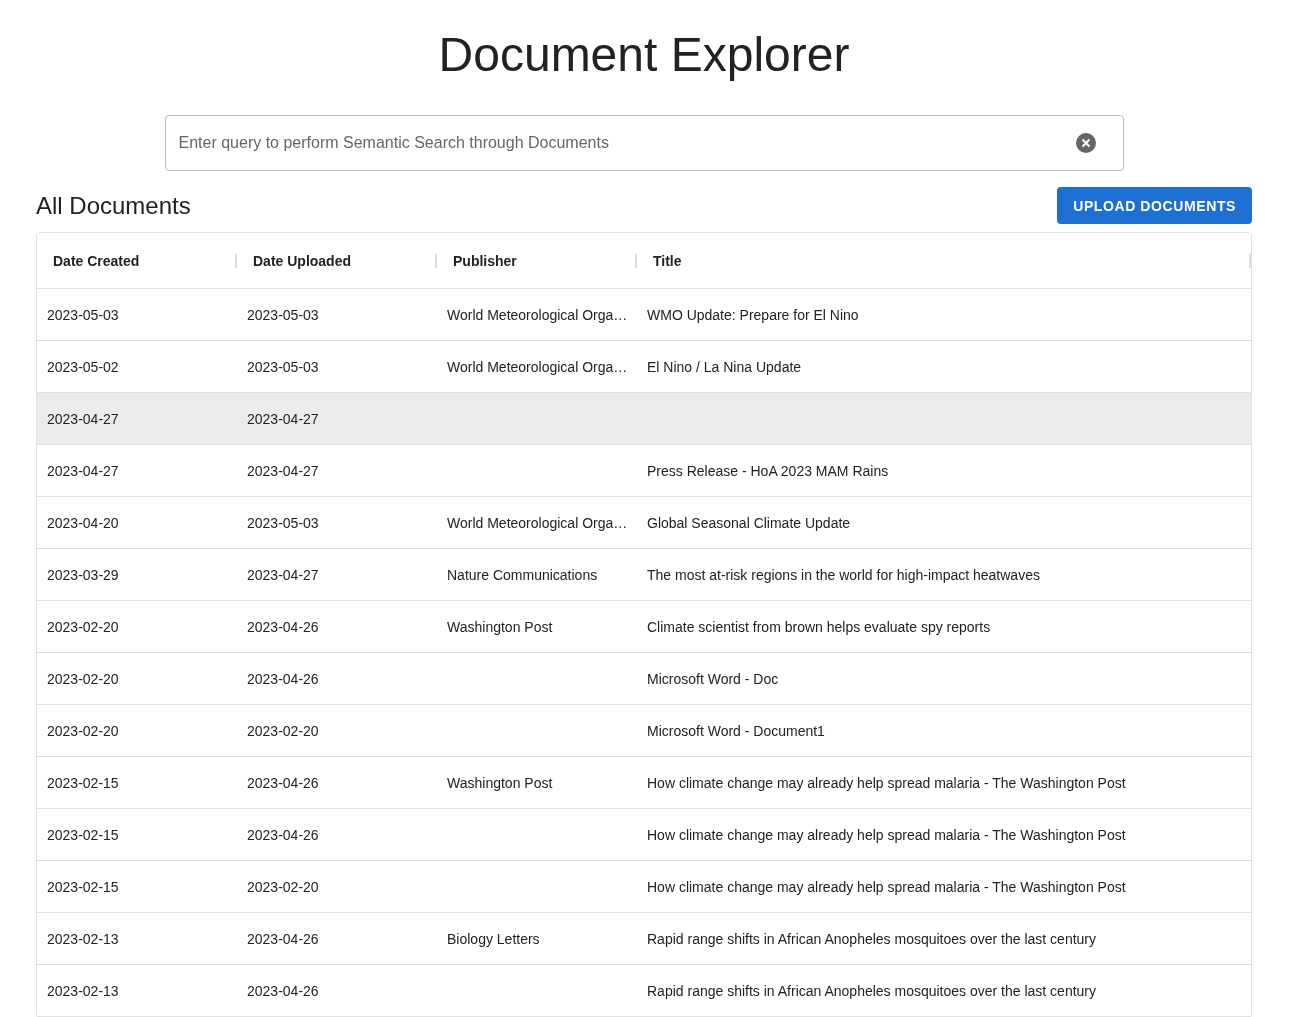 The width and height of the screenshot is (1291, 1017). What do you see at coordinates (1154, 205) in the screenshot?
I see `upload-button: UPLOAD DOCUMENTS` at bounding box center [1154, 205].